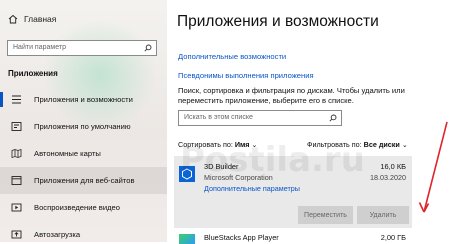 The height and width of the screenshot is (244, 460). What do you see at coordinates (218, 117) in the screenshot?
I see `app-list-search-placeholder: Искать в этом списке` at bounding box center [218, 117].